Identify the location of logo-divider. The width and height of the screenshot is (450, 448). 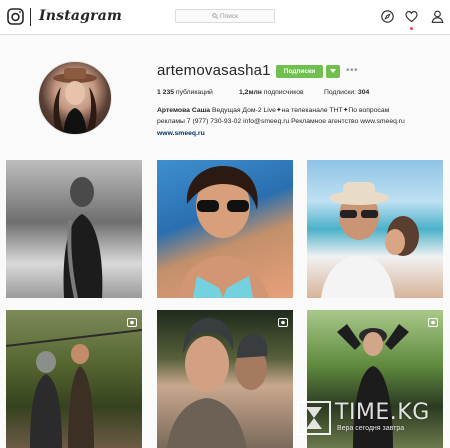
(30, 17).